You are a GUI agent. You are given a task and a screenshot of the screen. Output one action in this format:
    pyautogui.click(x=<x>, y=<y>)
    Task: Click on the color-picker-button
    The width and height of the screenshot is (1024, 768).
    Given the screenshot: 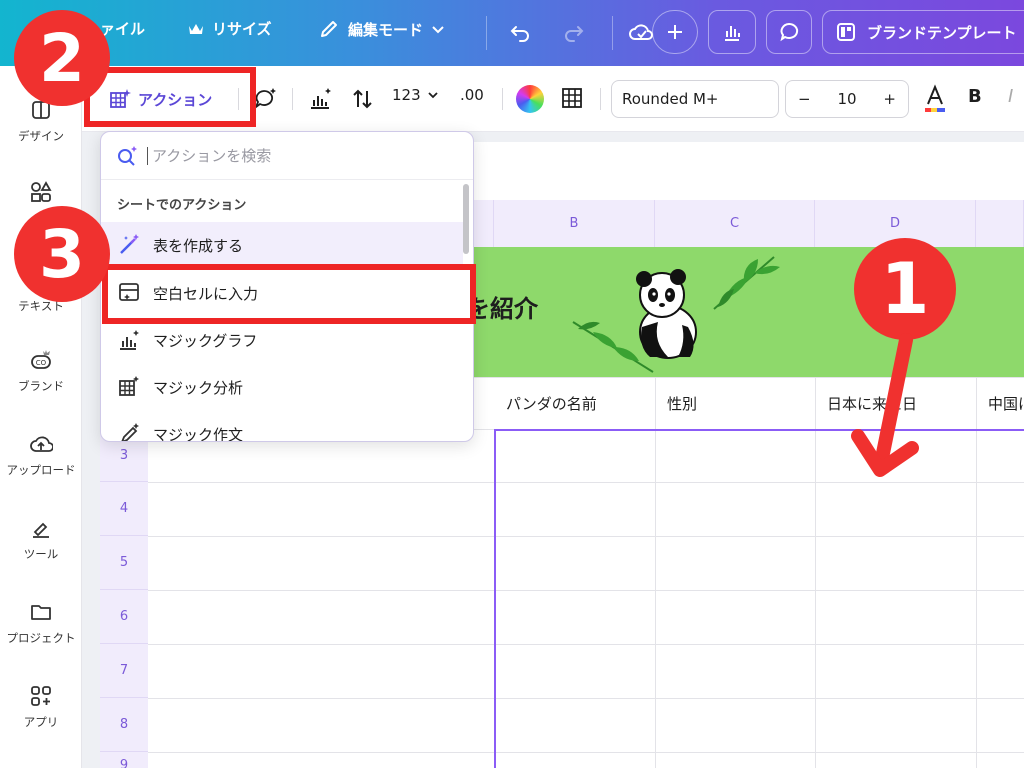 What is the action you would take?
    pyautogui.click(x=530, y=99)
    